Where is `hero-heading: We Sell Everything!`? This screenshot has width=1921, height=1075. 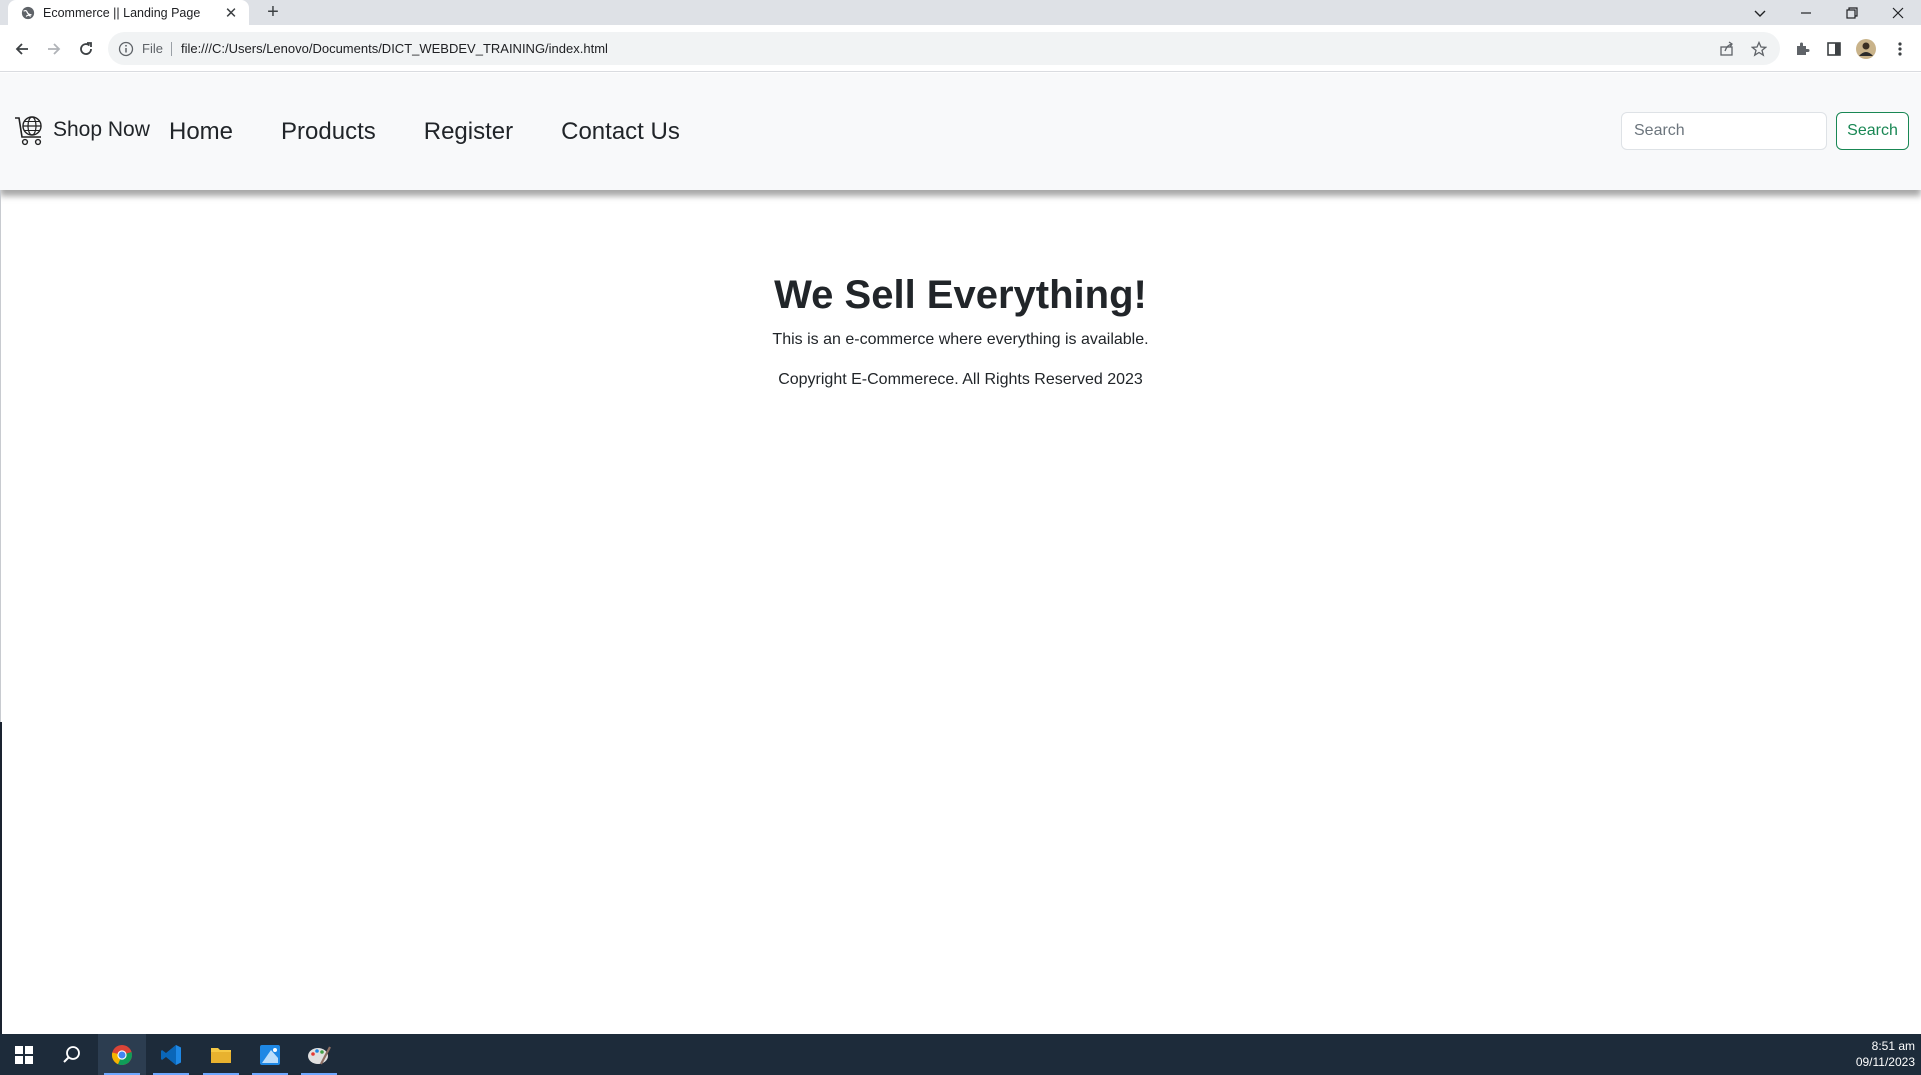 hero-heading: We Sell Everything! is located at coordinates (960, 295).